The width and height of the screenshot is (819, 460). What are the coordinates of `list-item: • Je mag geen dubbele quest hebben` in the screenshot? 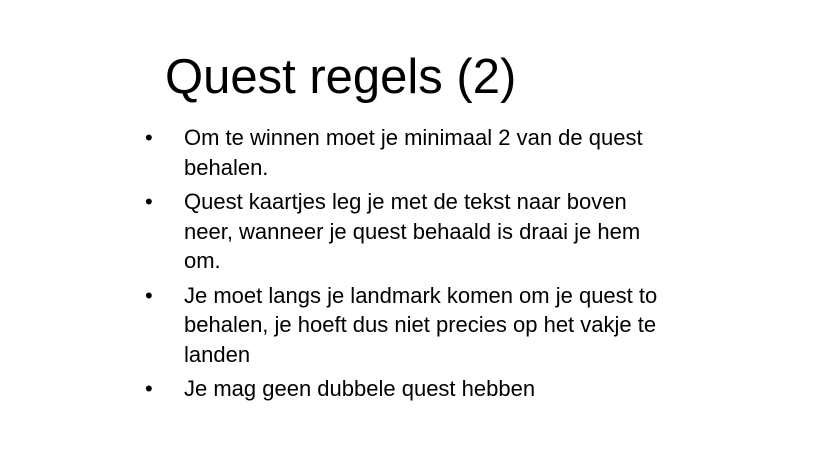 It's located at (409, 389).